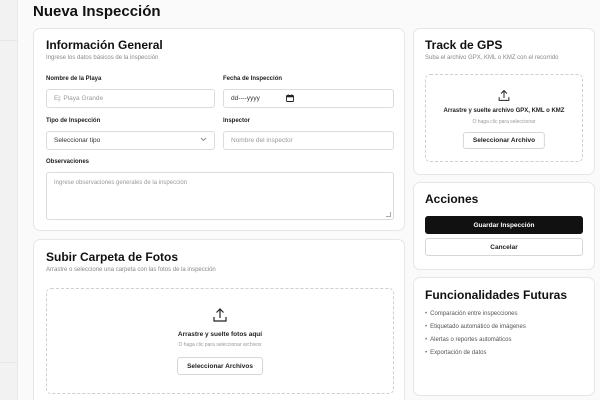 The height and width of the screenshot is (400, 600). I want to click on inspector-input: Nombre del inspector, so click(308, 140).